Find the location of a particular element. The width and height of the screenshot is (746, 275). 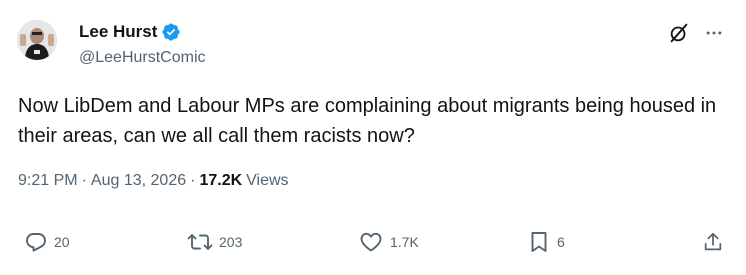

tweet-meta: 9:21 PM · Aug 13, 2026 · 17.2K Views is located at coordinates (153, 181).